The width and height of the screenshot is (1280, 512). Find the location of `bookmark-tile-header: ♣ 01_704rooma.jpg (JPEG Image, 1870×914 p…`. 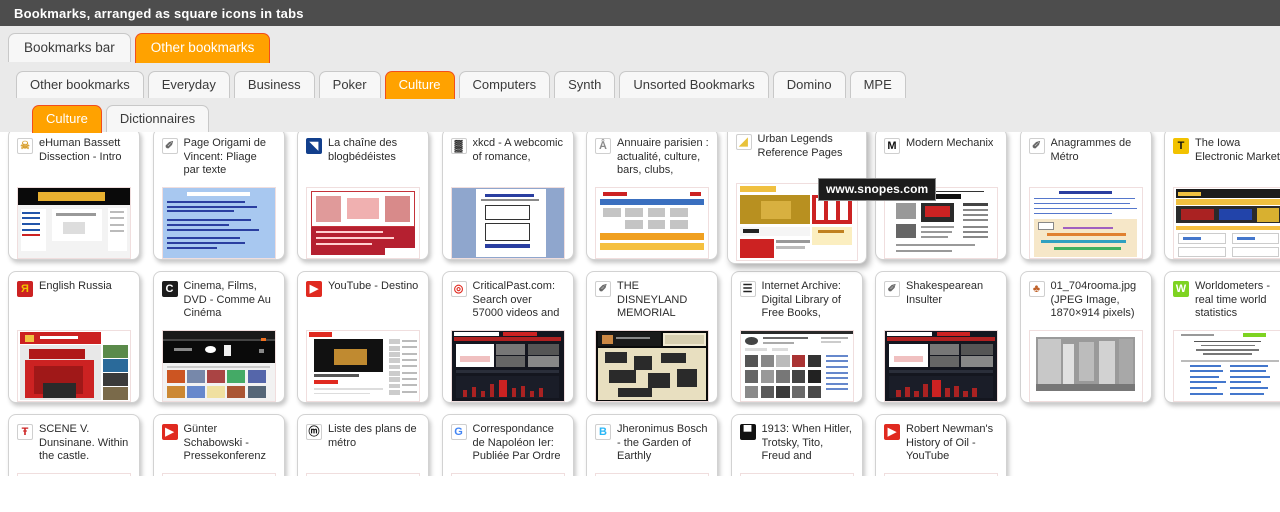

bookmark-tile-header: ♣ 01_704rooma.jpg (JPEG Image, 1870×914 p… is located at coordinates (1085, 303).